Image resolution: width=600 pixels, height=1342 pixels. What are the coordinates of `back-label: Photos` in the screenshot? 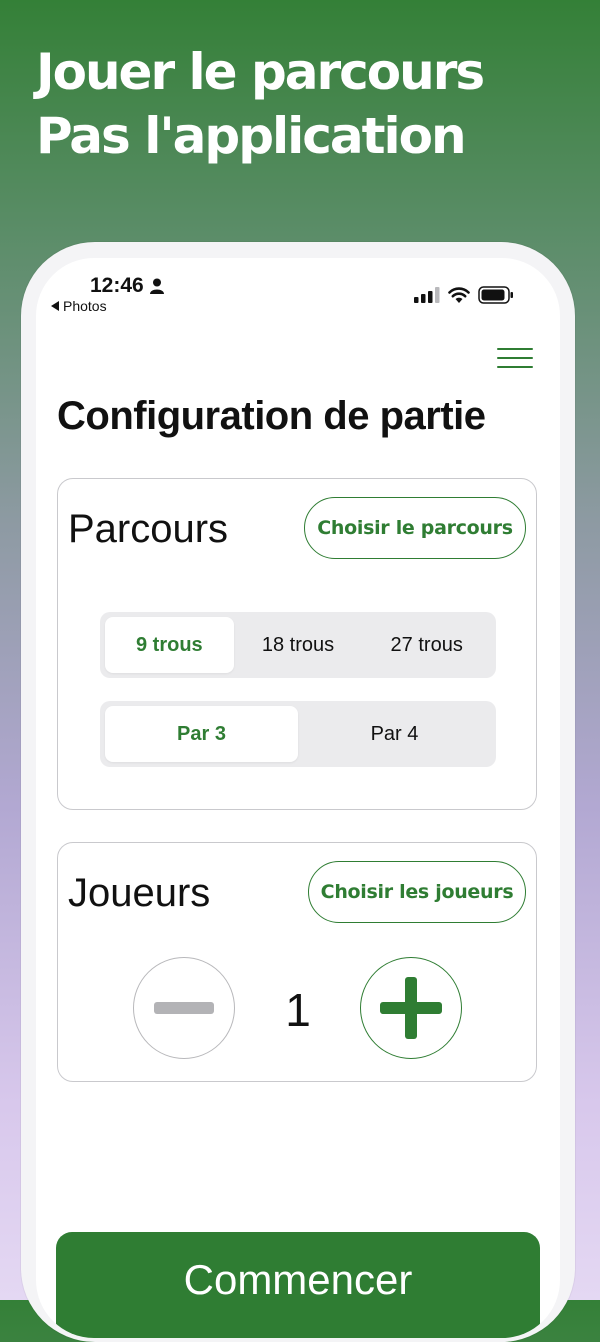 It's located at (85, 306).